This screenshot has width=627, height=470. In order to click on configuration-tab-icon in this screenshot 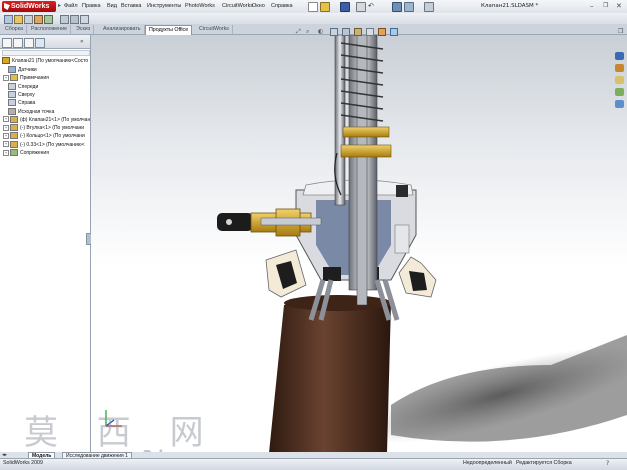, I will do `click(29, 43)`.